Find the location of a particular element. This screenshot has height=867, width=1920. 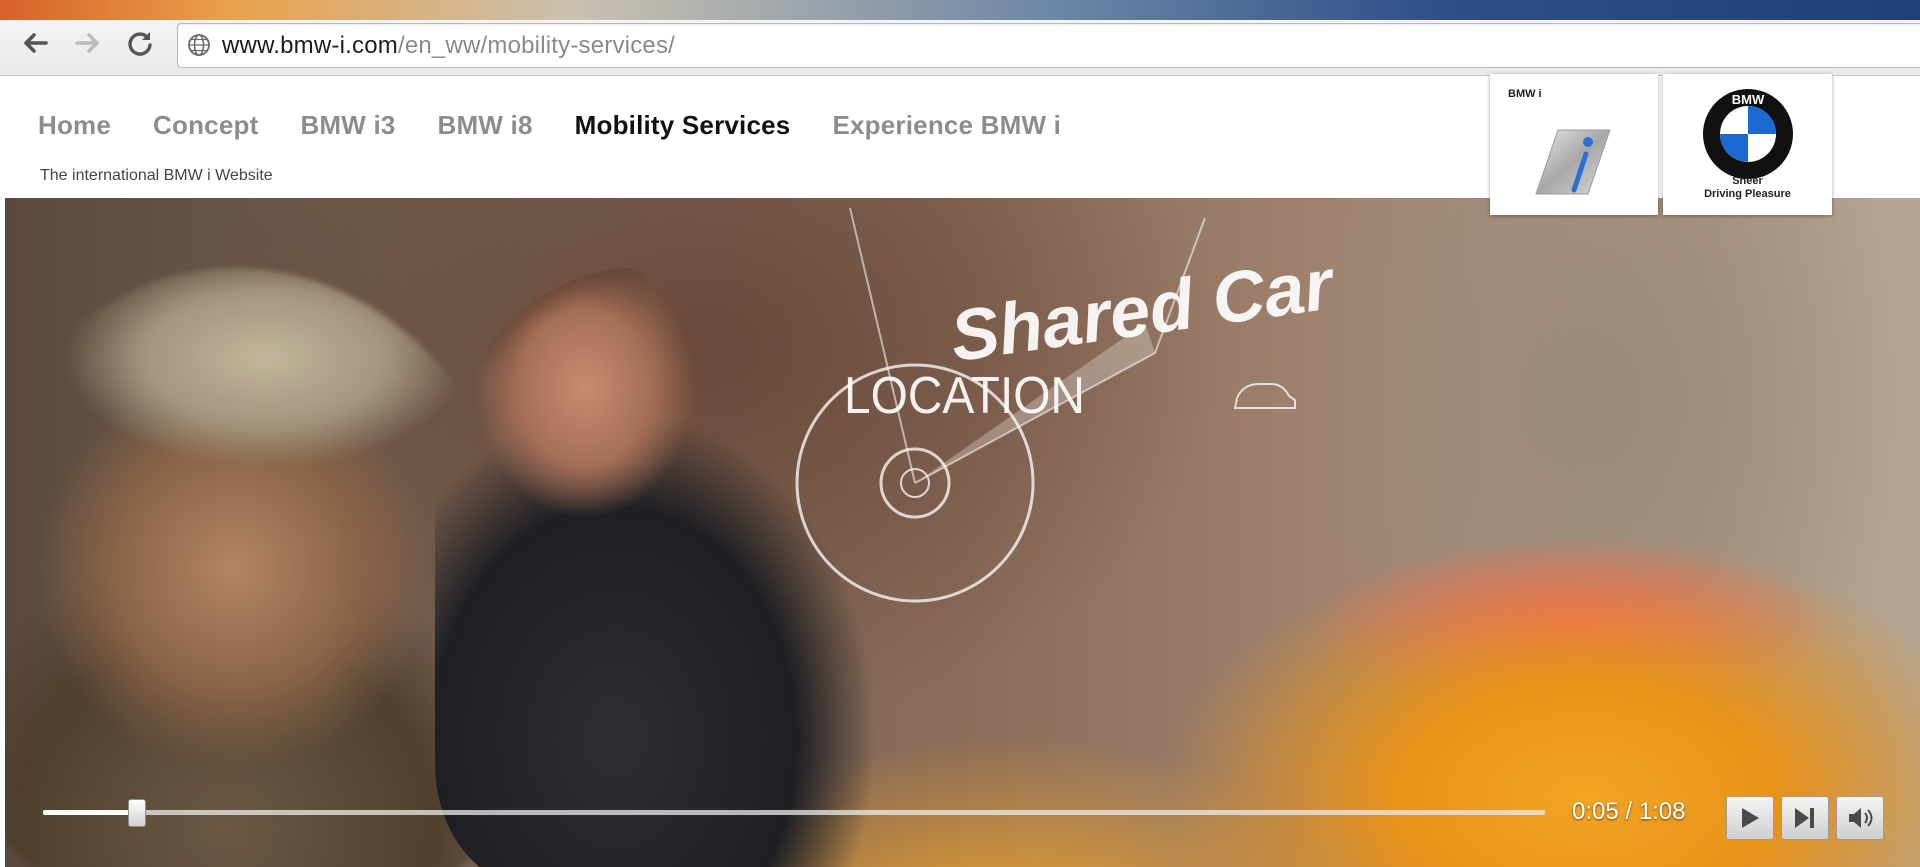

arrow-left-icon is located at coordinates (36, 43).